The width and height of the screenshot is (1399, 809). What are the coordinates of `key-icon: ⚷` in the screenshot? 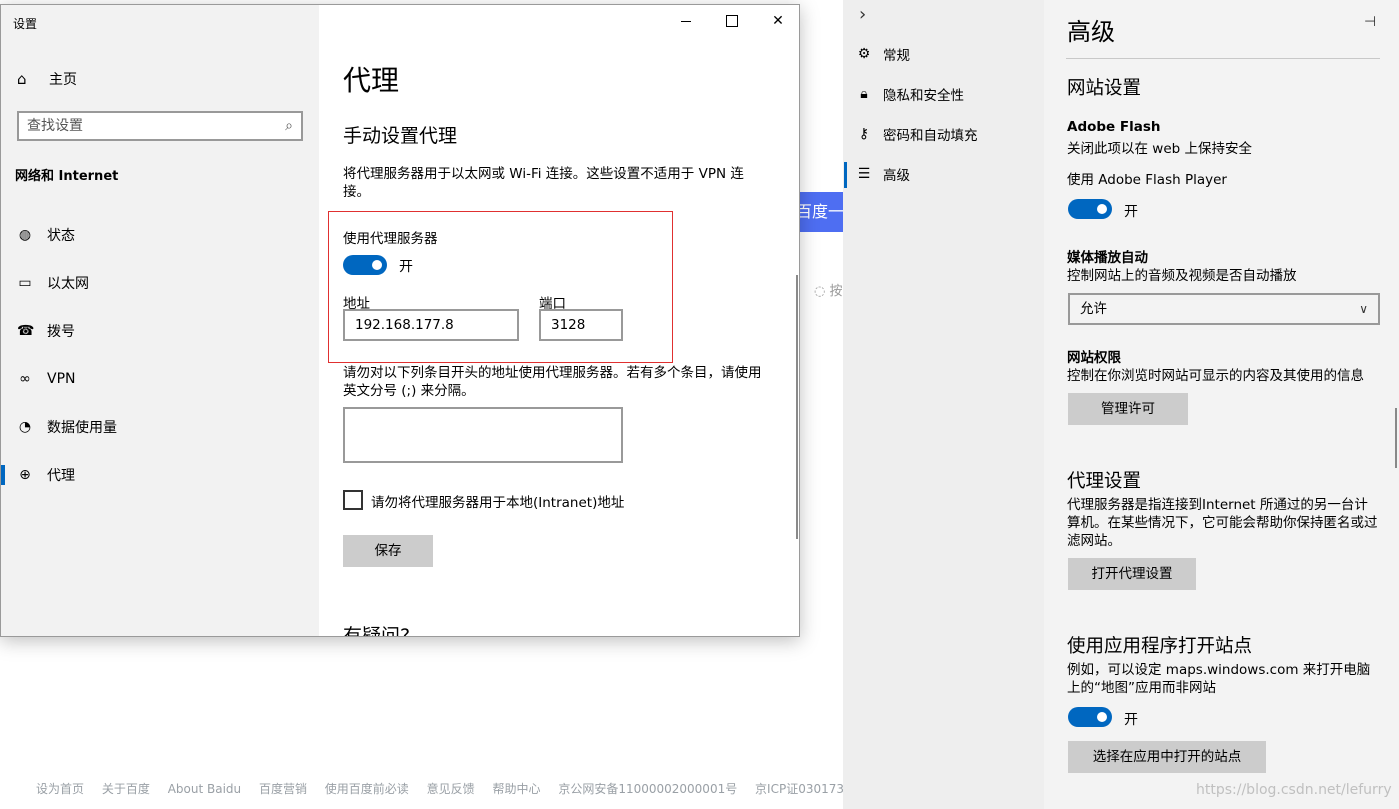 It's located at (864, 134).